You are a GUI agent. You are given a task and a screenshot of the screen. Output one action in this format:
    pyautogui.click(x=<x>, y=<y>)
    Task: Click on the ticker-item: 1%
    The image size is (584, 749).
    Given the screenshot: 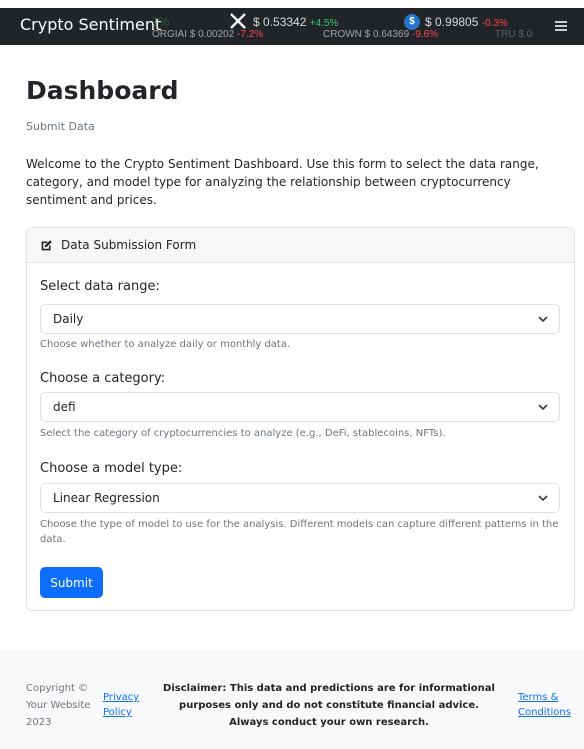 What is the action you would take?
    pyautogui.click(x=160, y=22)
    